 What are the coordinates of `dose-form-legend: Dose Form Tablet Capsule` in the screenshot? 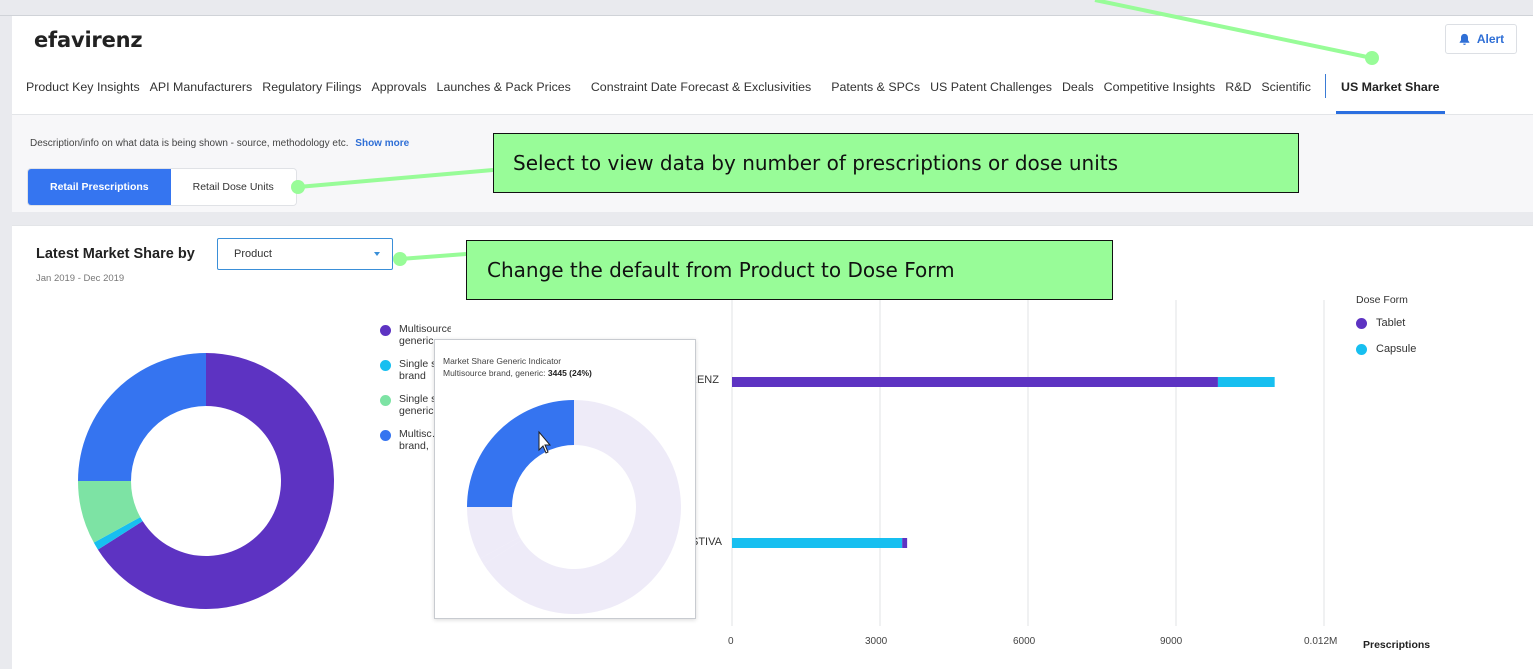 It's located at (1386, 331).